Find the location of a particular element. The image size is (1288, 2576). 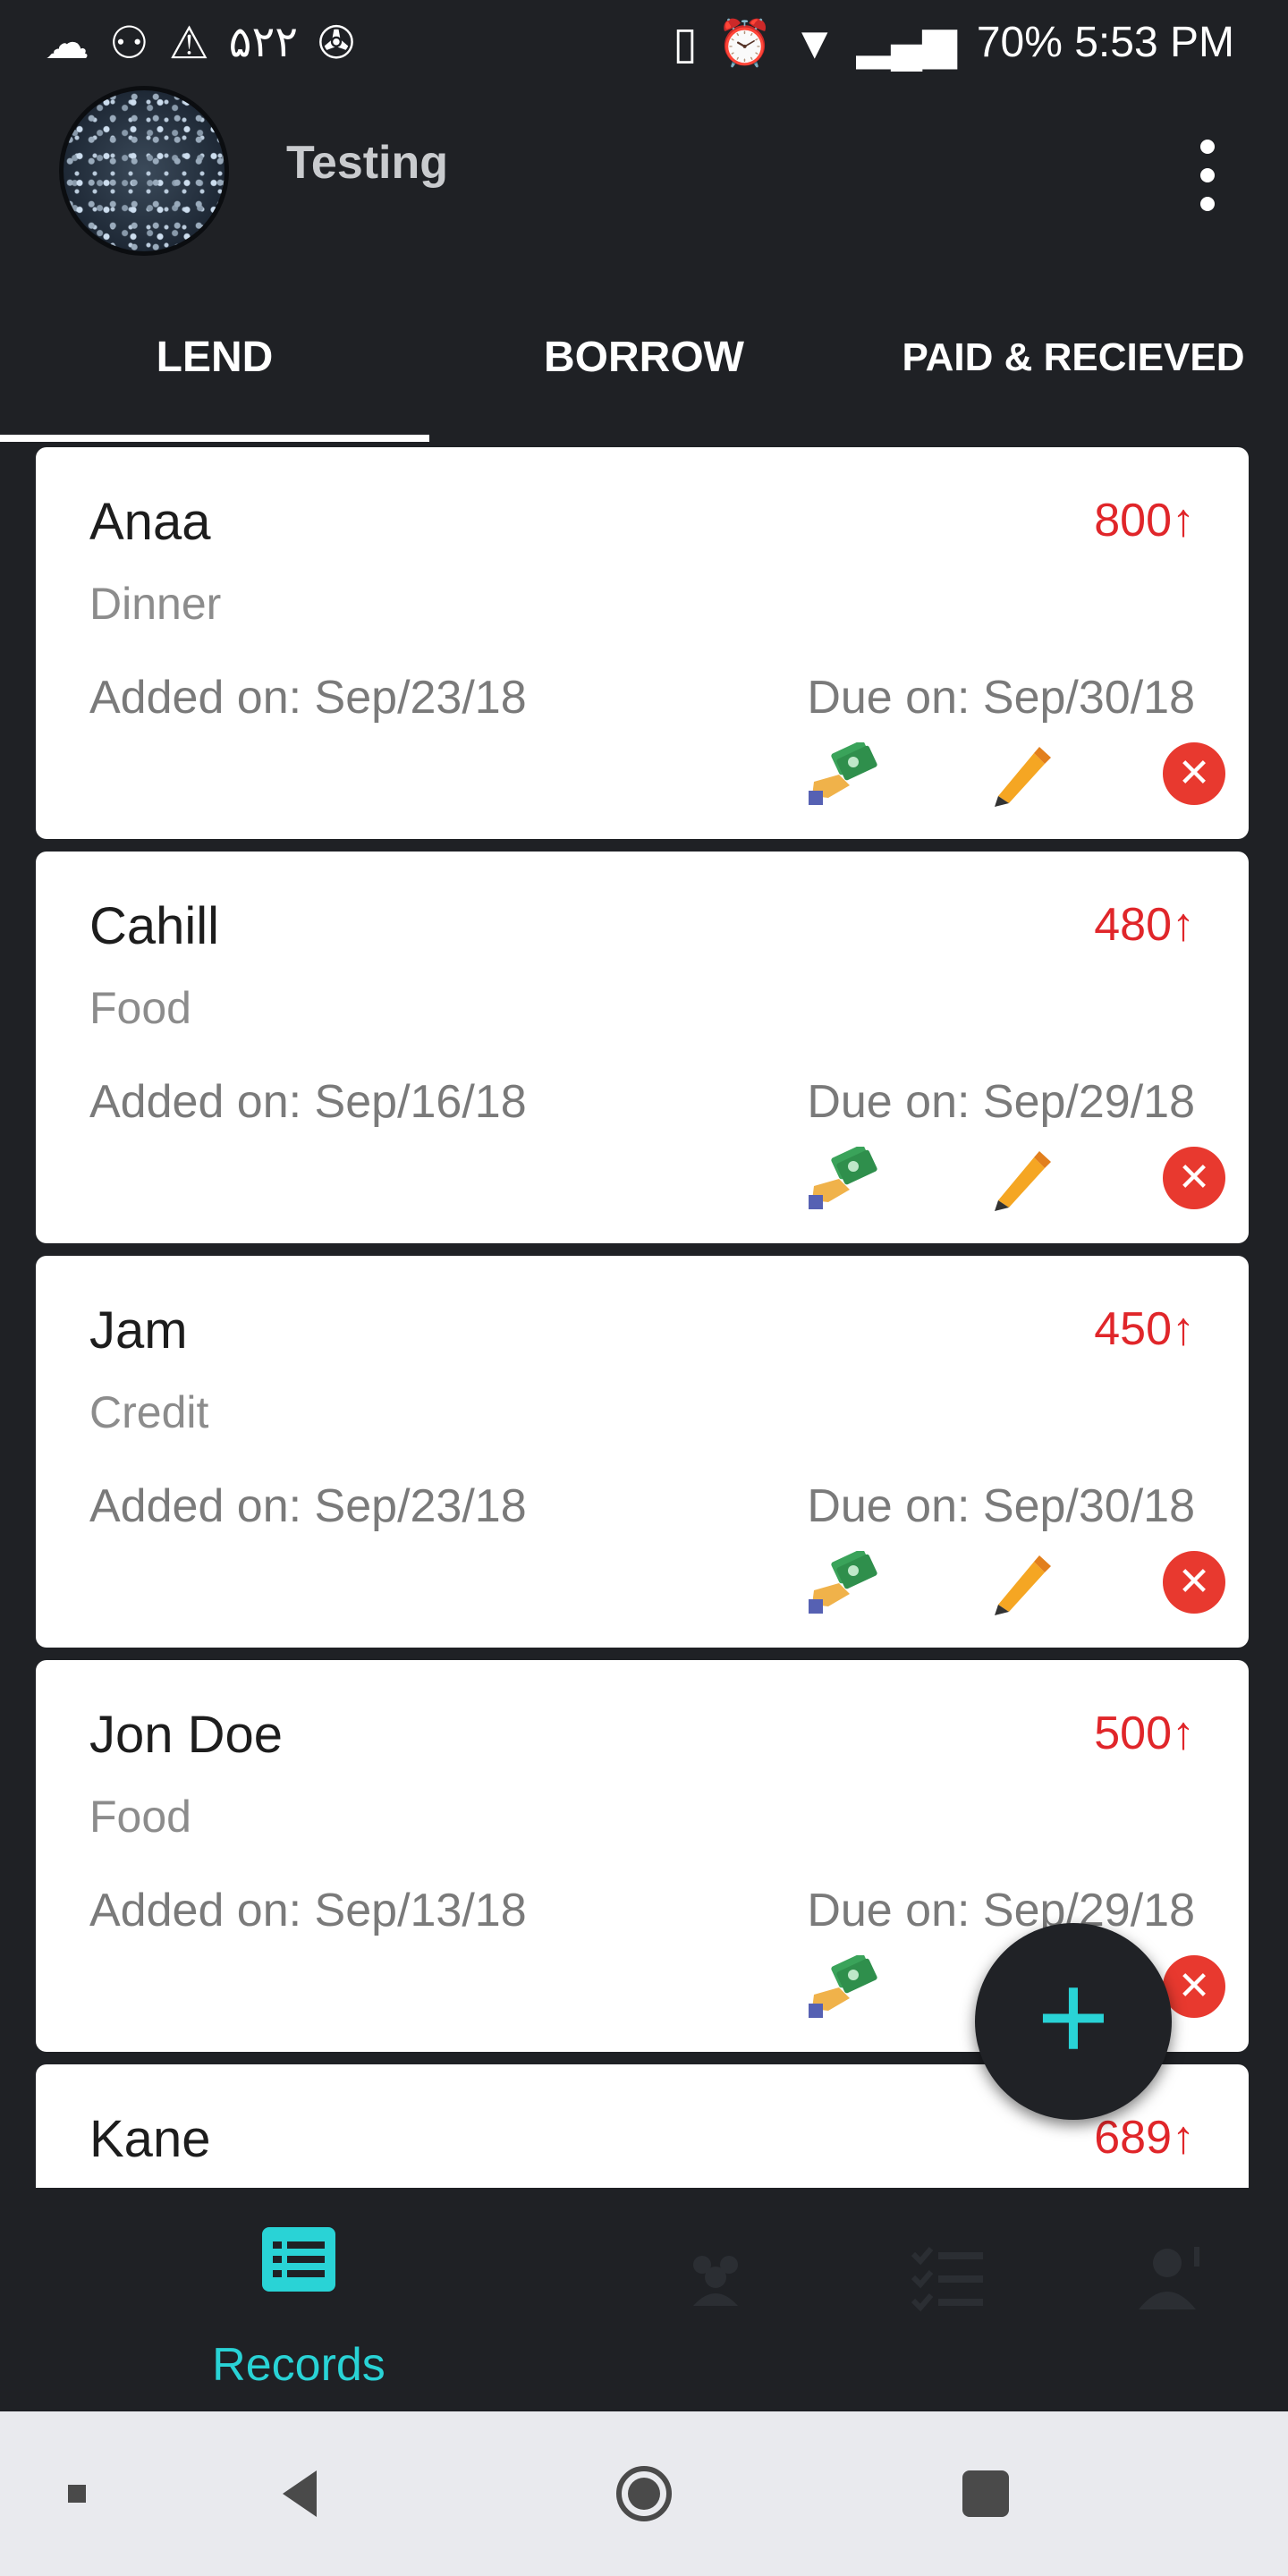

status-bar: ☁ ⚇ ⚠ ۵۲۲ ✇ ▯ ⏰ ▼ ▂▄▆ 70% 5:53 PM is located at coordinates (644, 43).